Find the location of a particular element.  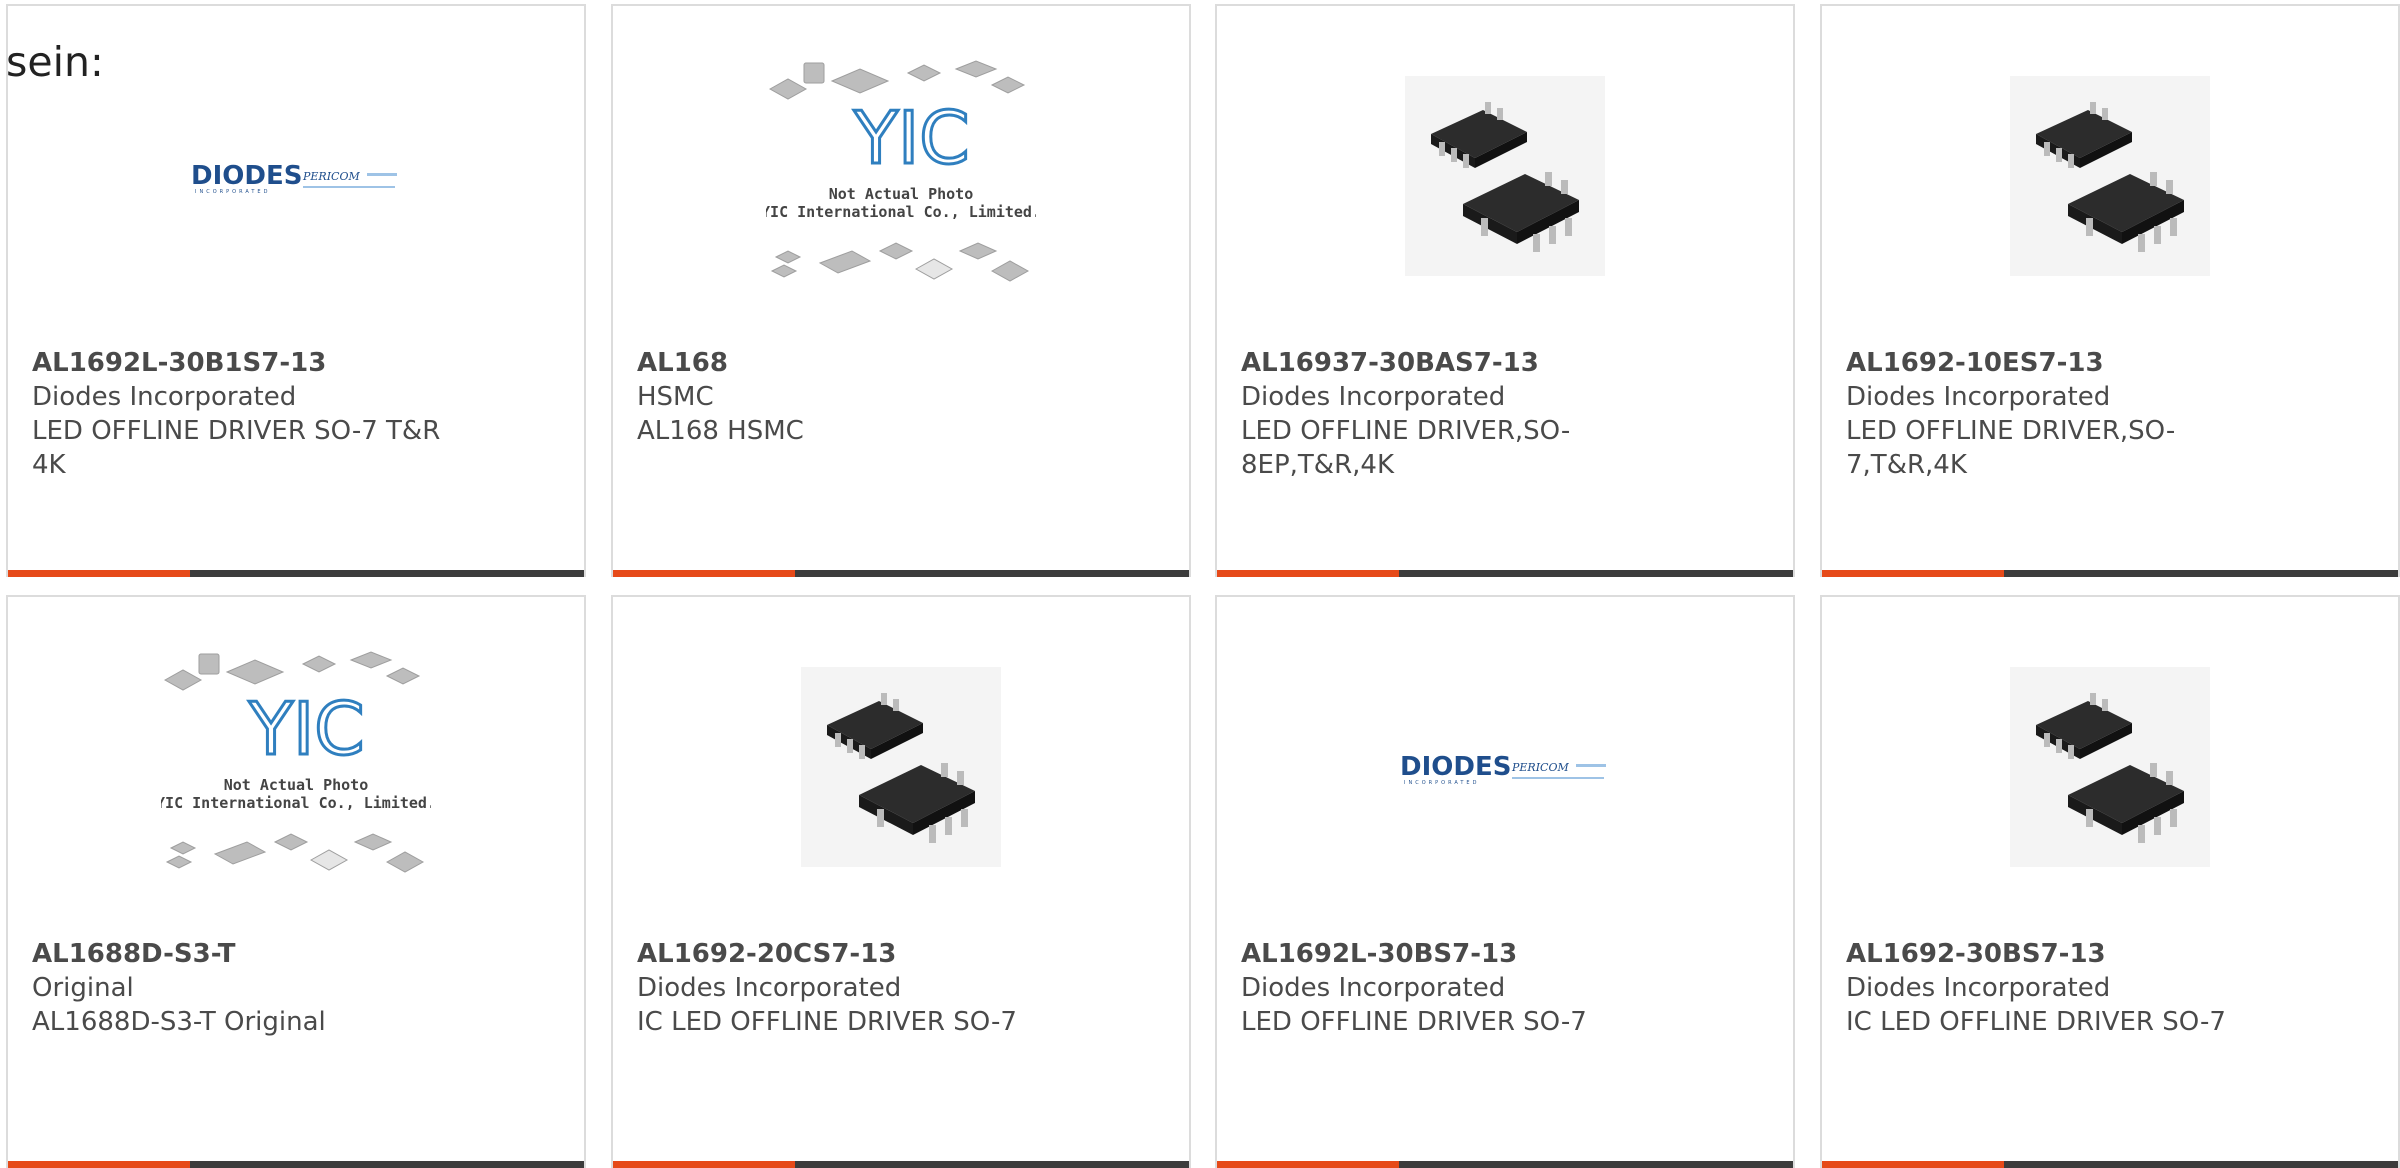

part-number: AL1692-30BS7-13 is located at coordinates (2066, 954).